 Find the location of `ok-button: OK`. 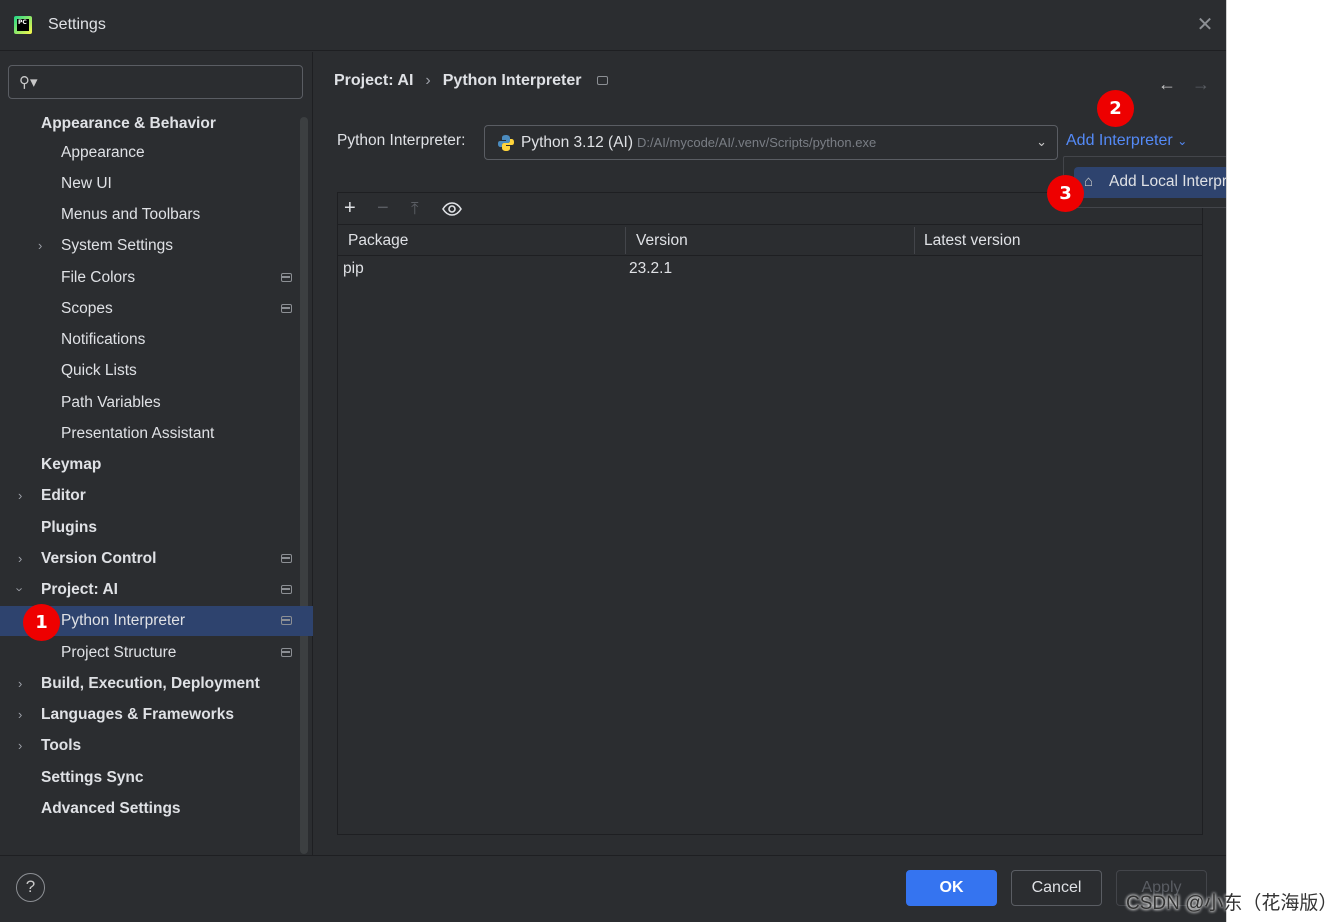

ok-button: OK is located at coordinates (951, 888).